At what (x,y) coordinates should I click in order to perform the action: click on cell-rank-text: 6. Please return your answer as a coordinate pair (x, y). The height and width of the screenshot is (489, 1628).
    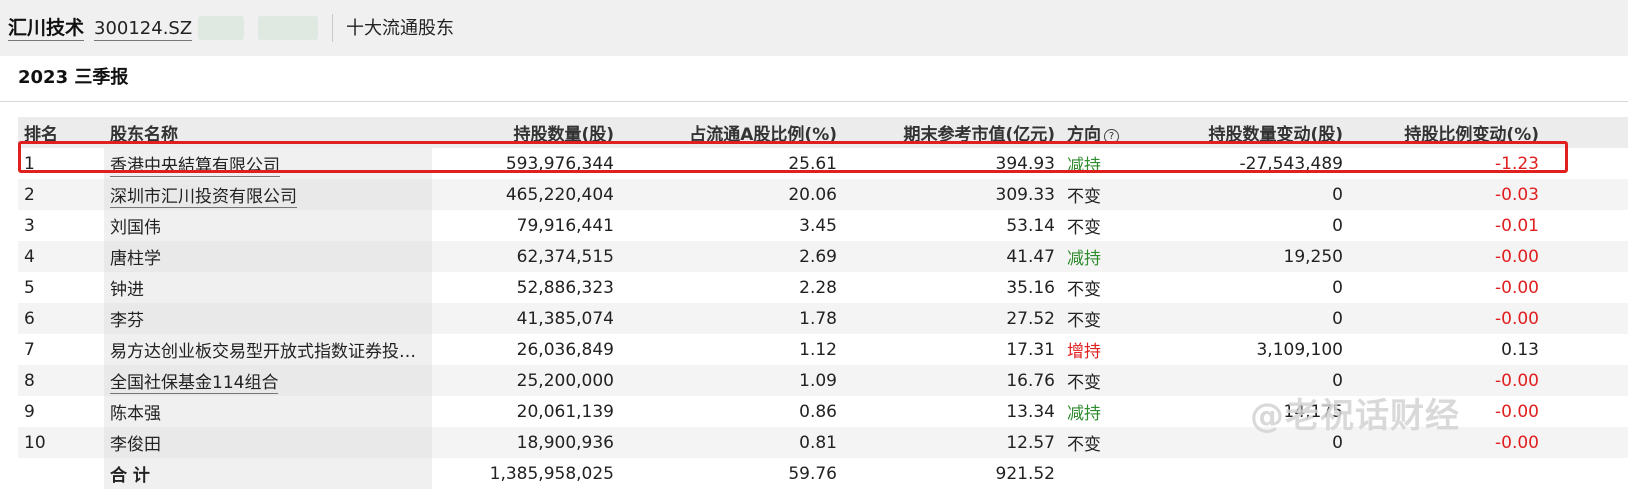
    Looking at the image, I should click on (29, 318).